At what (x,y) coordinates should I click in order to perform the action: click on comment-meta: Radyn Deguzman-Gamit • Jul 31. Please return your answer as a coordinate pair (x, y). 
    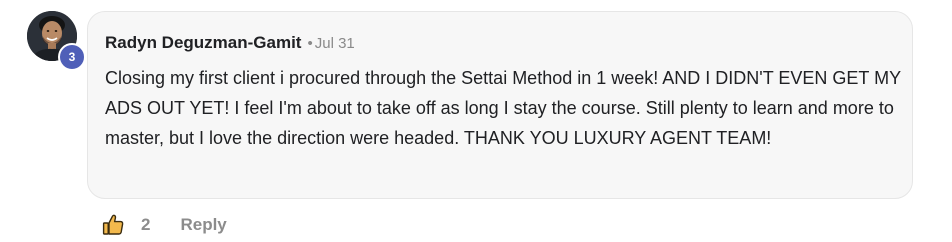
    Looking at the image, I should click on (230, 43).